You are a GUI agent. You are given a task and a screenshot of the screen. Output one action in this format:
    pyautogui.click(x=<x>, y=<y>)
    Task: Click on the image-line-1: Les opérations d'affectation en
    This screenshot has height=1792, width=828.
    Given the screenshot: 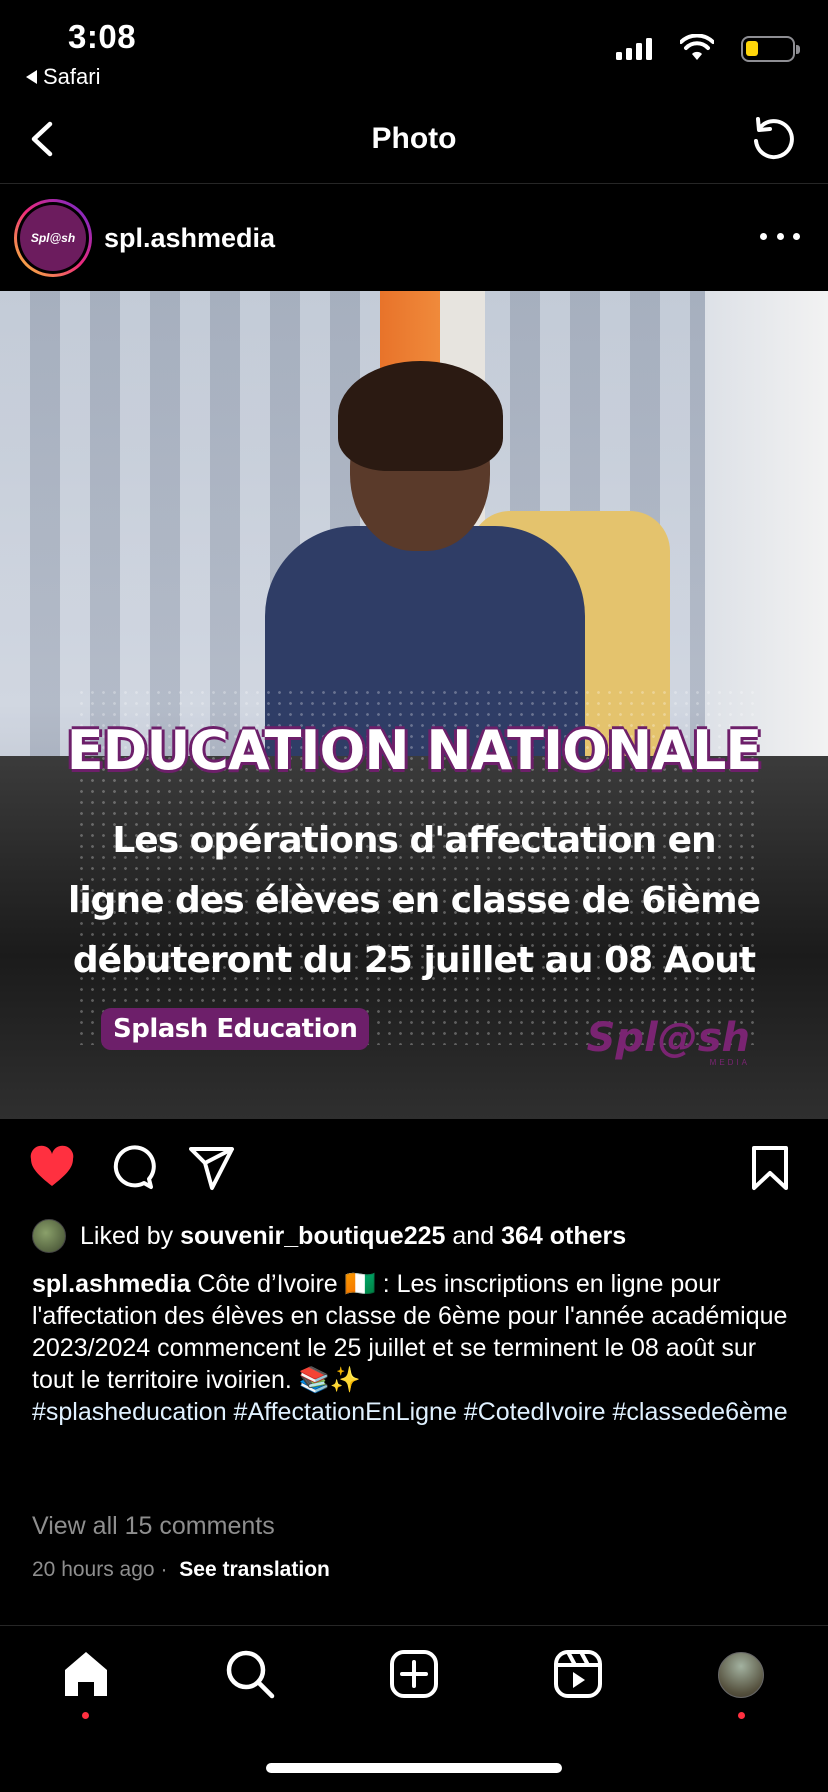 What is the action you would take?
    pyautogui.click(x=414, y=840)
    